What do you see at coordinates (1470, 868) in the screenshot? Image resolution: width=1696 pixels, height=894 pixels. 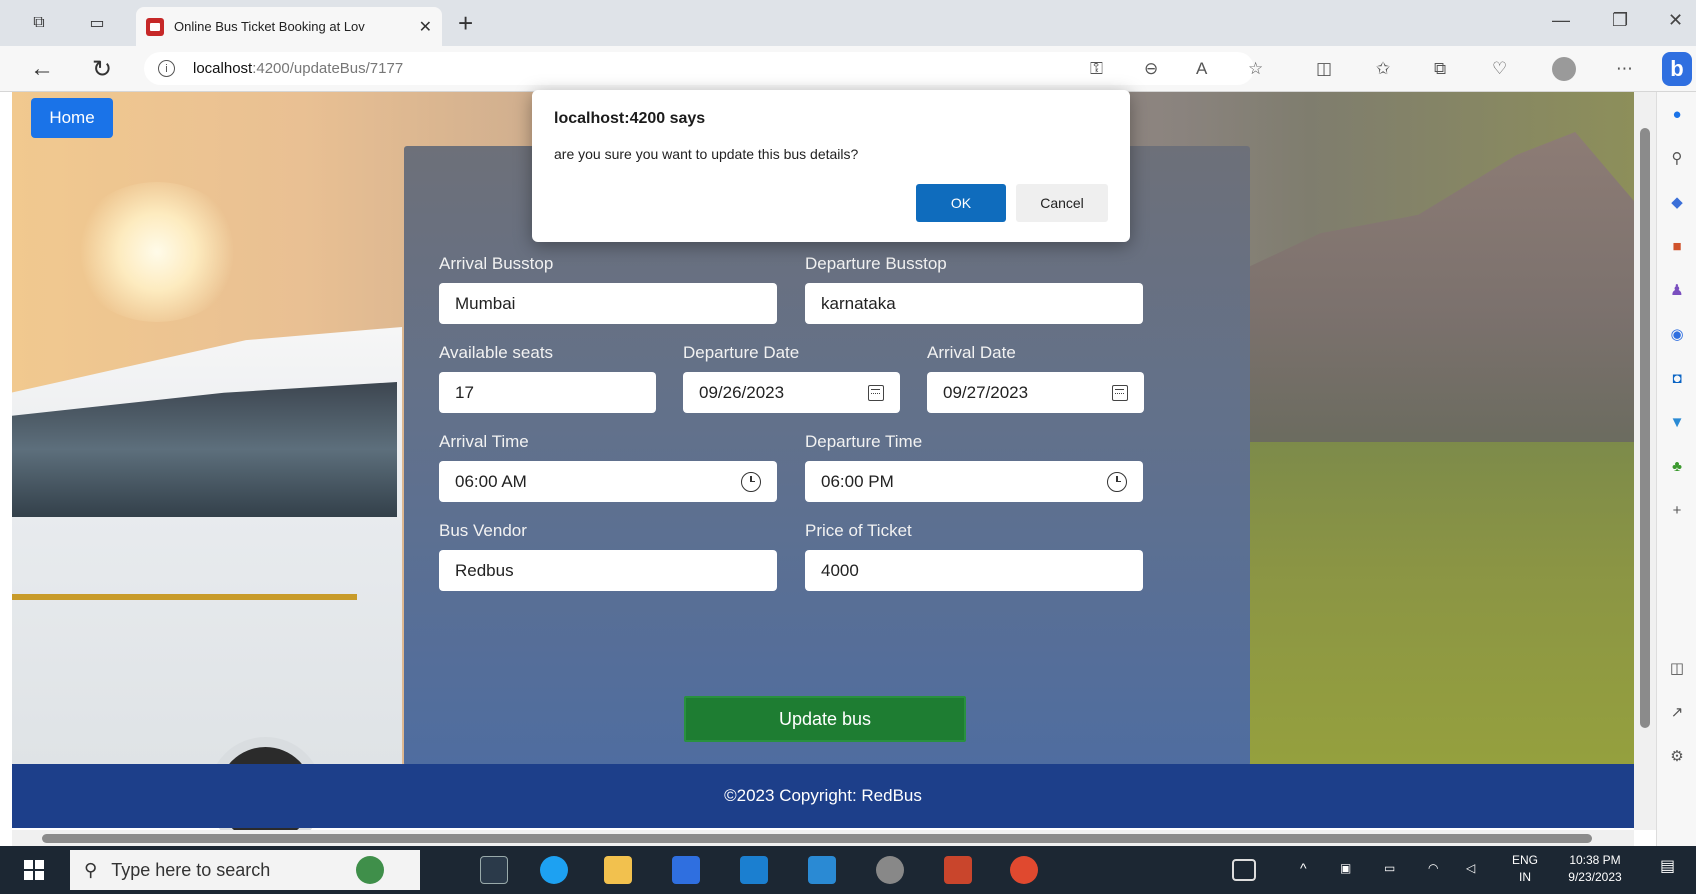 I see `volume-icon: ◁` at bounding box center [1470, 868].